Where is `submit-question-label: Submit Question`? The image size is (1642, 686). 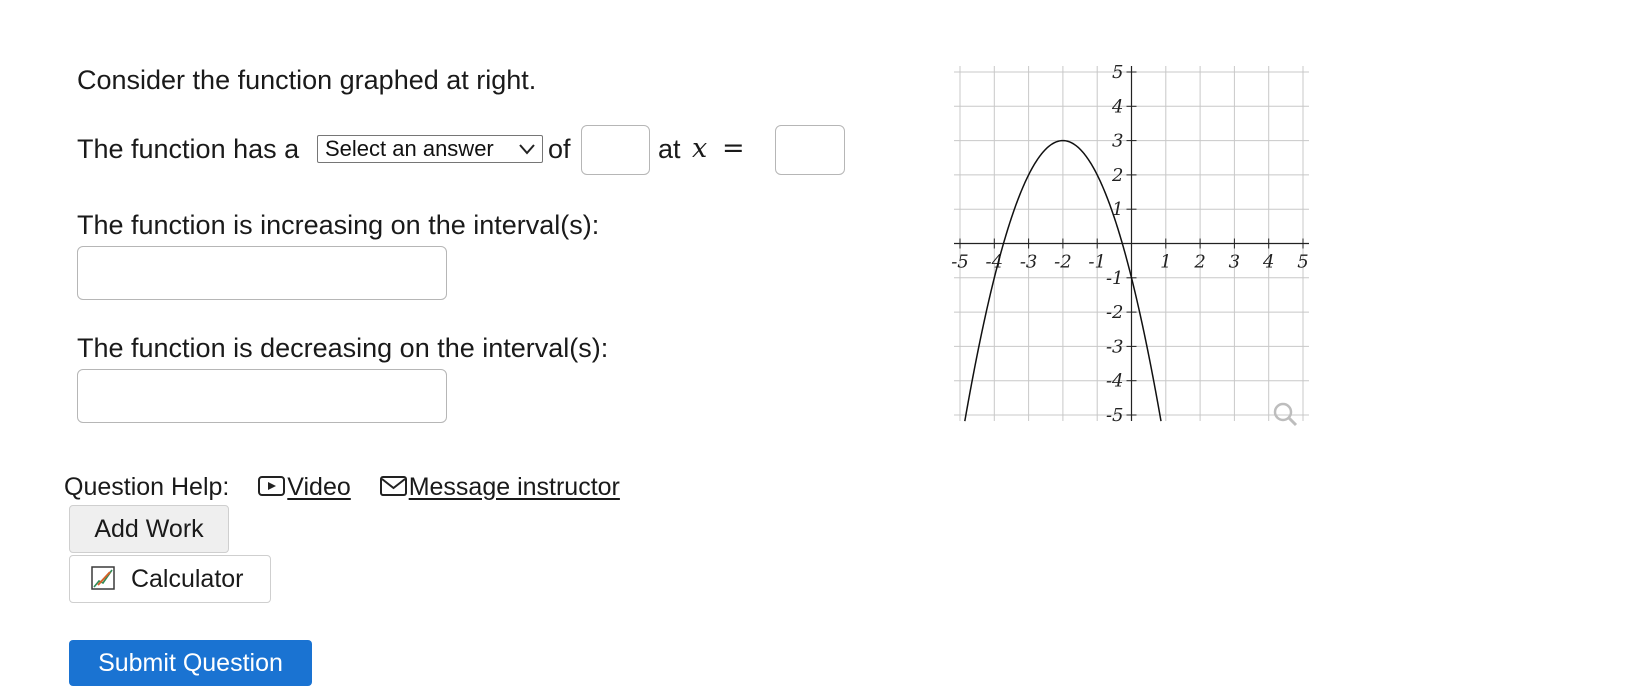 submit-question-label: Submit Question is located at coordinates (190, 663).